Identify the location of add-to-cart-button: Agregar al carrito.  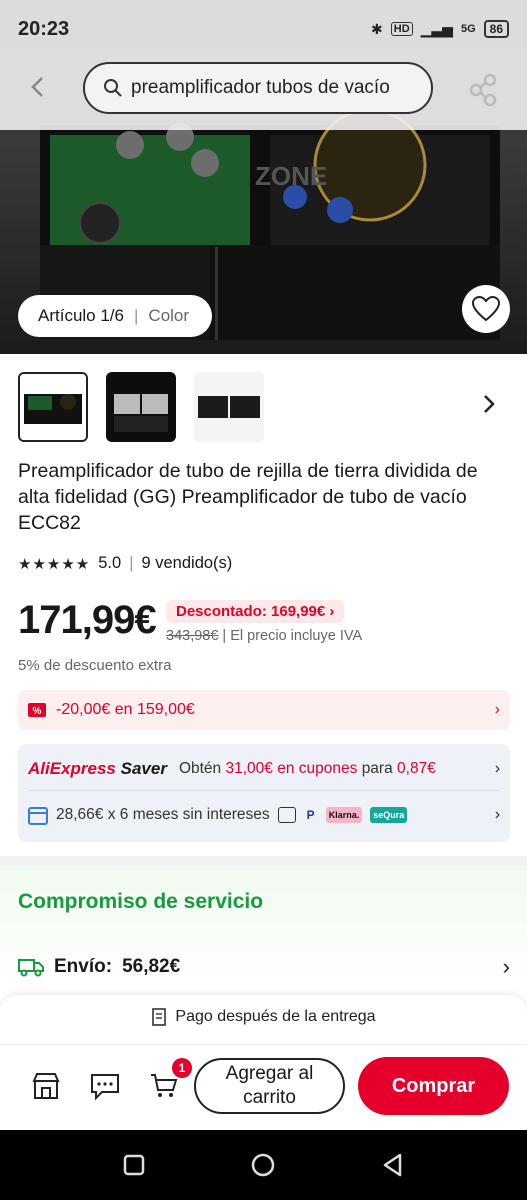
(269, 1086).